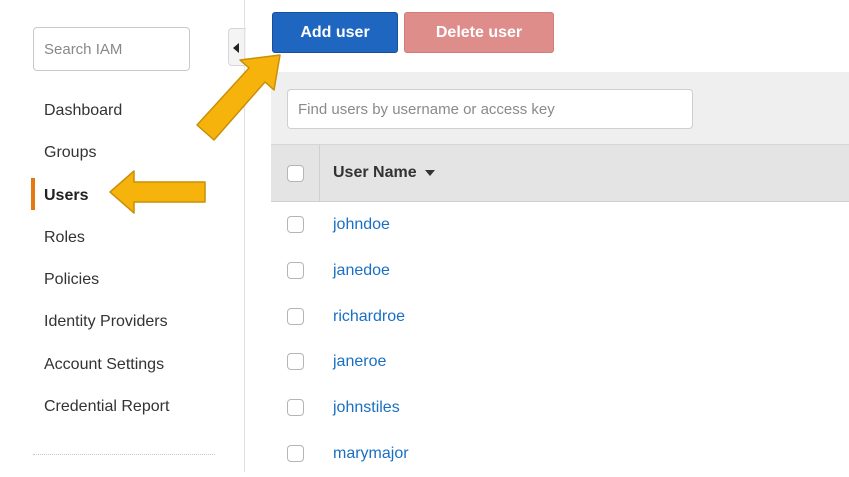 The width and height of the screenshot is (849, 477). What do you see at coordinates (490, 109) in the screenshot?
I see `user-filter-input` at bounding box center [490, 109].